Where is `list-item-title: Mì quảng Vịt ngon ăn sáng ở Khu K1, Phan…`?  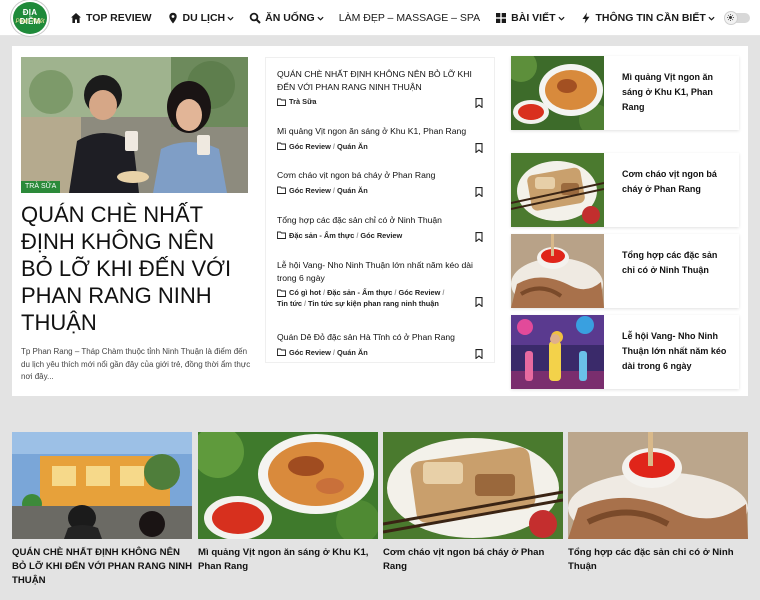 list-item-title: Mì quảng Vịt ngon ăn sáng ở Khu K1, Phan… is located at coordinates (380, 131).